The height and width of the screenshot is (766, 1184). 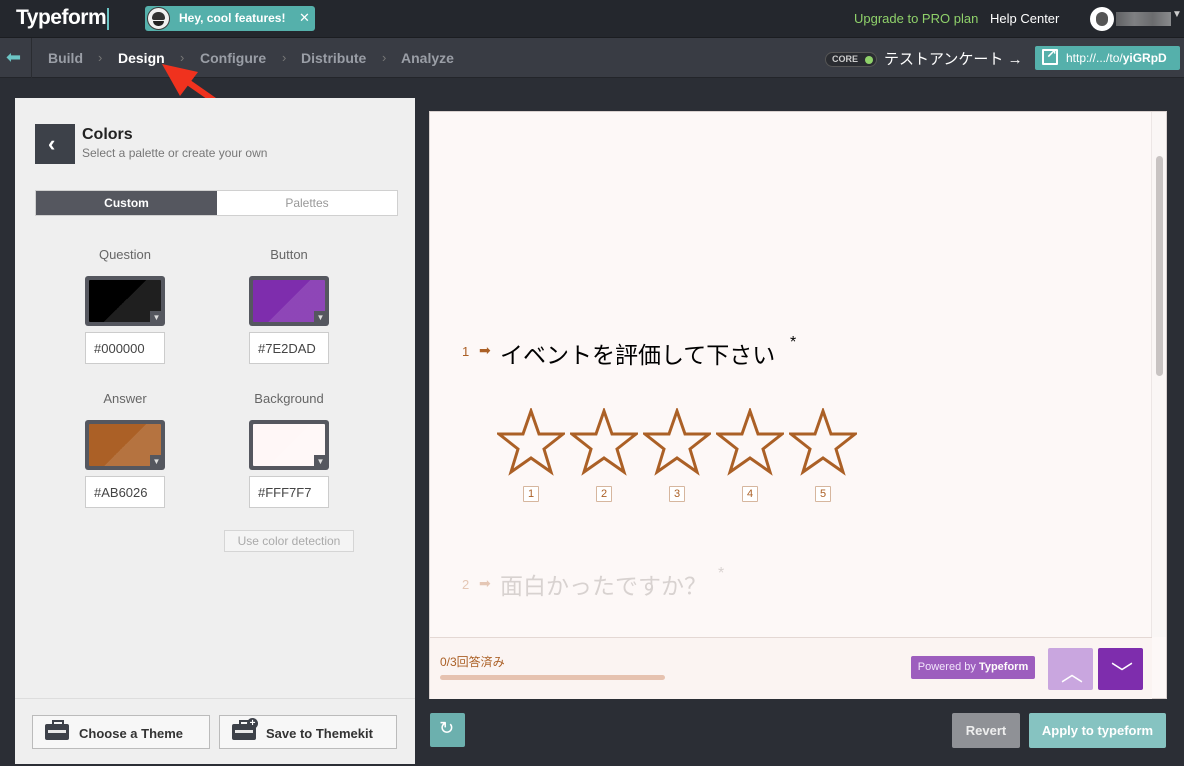 I want to click on tab-distribute: Distribute, so click(x=333, y=58).